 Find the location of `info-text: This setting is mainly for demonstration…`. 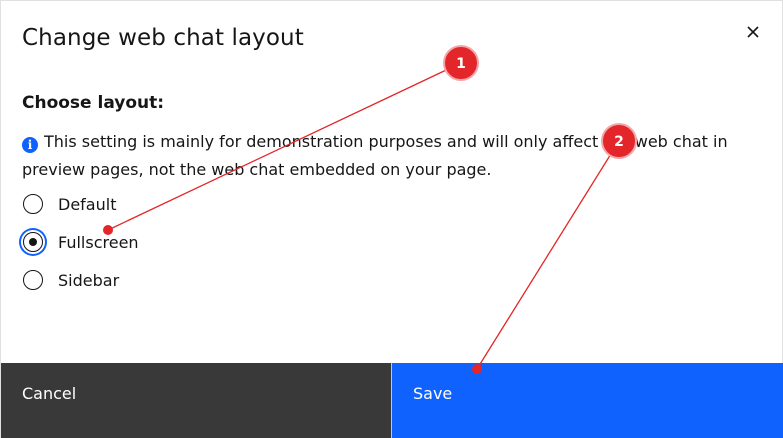

info-text: This setting is mainly for demonstration… is located at coordinates (375, 155).